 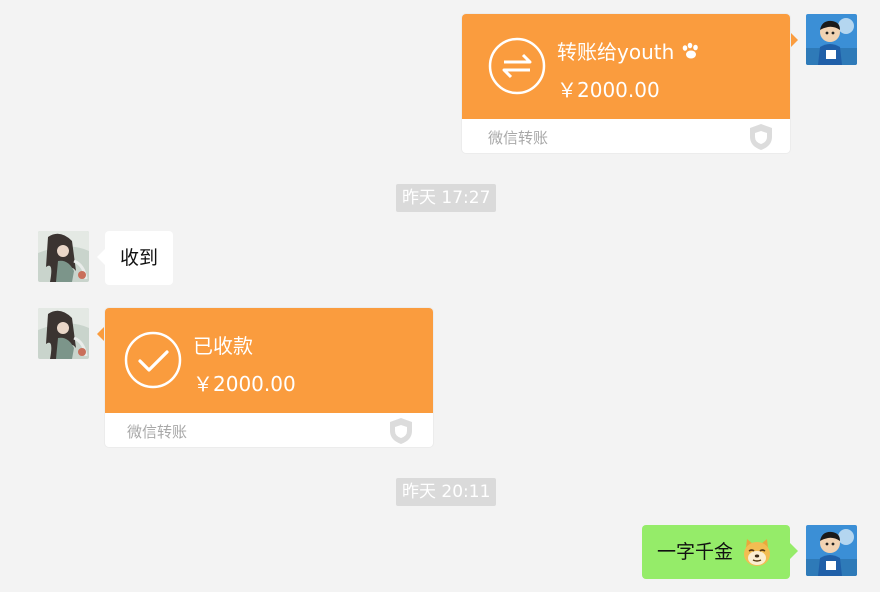 I want to click on transfer-arrows-icon, so click(x=517, y=66).